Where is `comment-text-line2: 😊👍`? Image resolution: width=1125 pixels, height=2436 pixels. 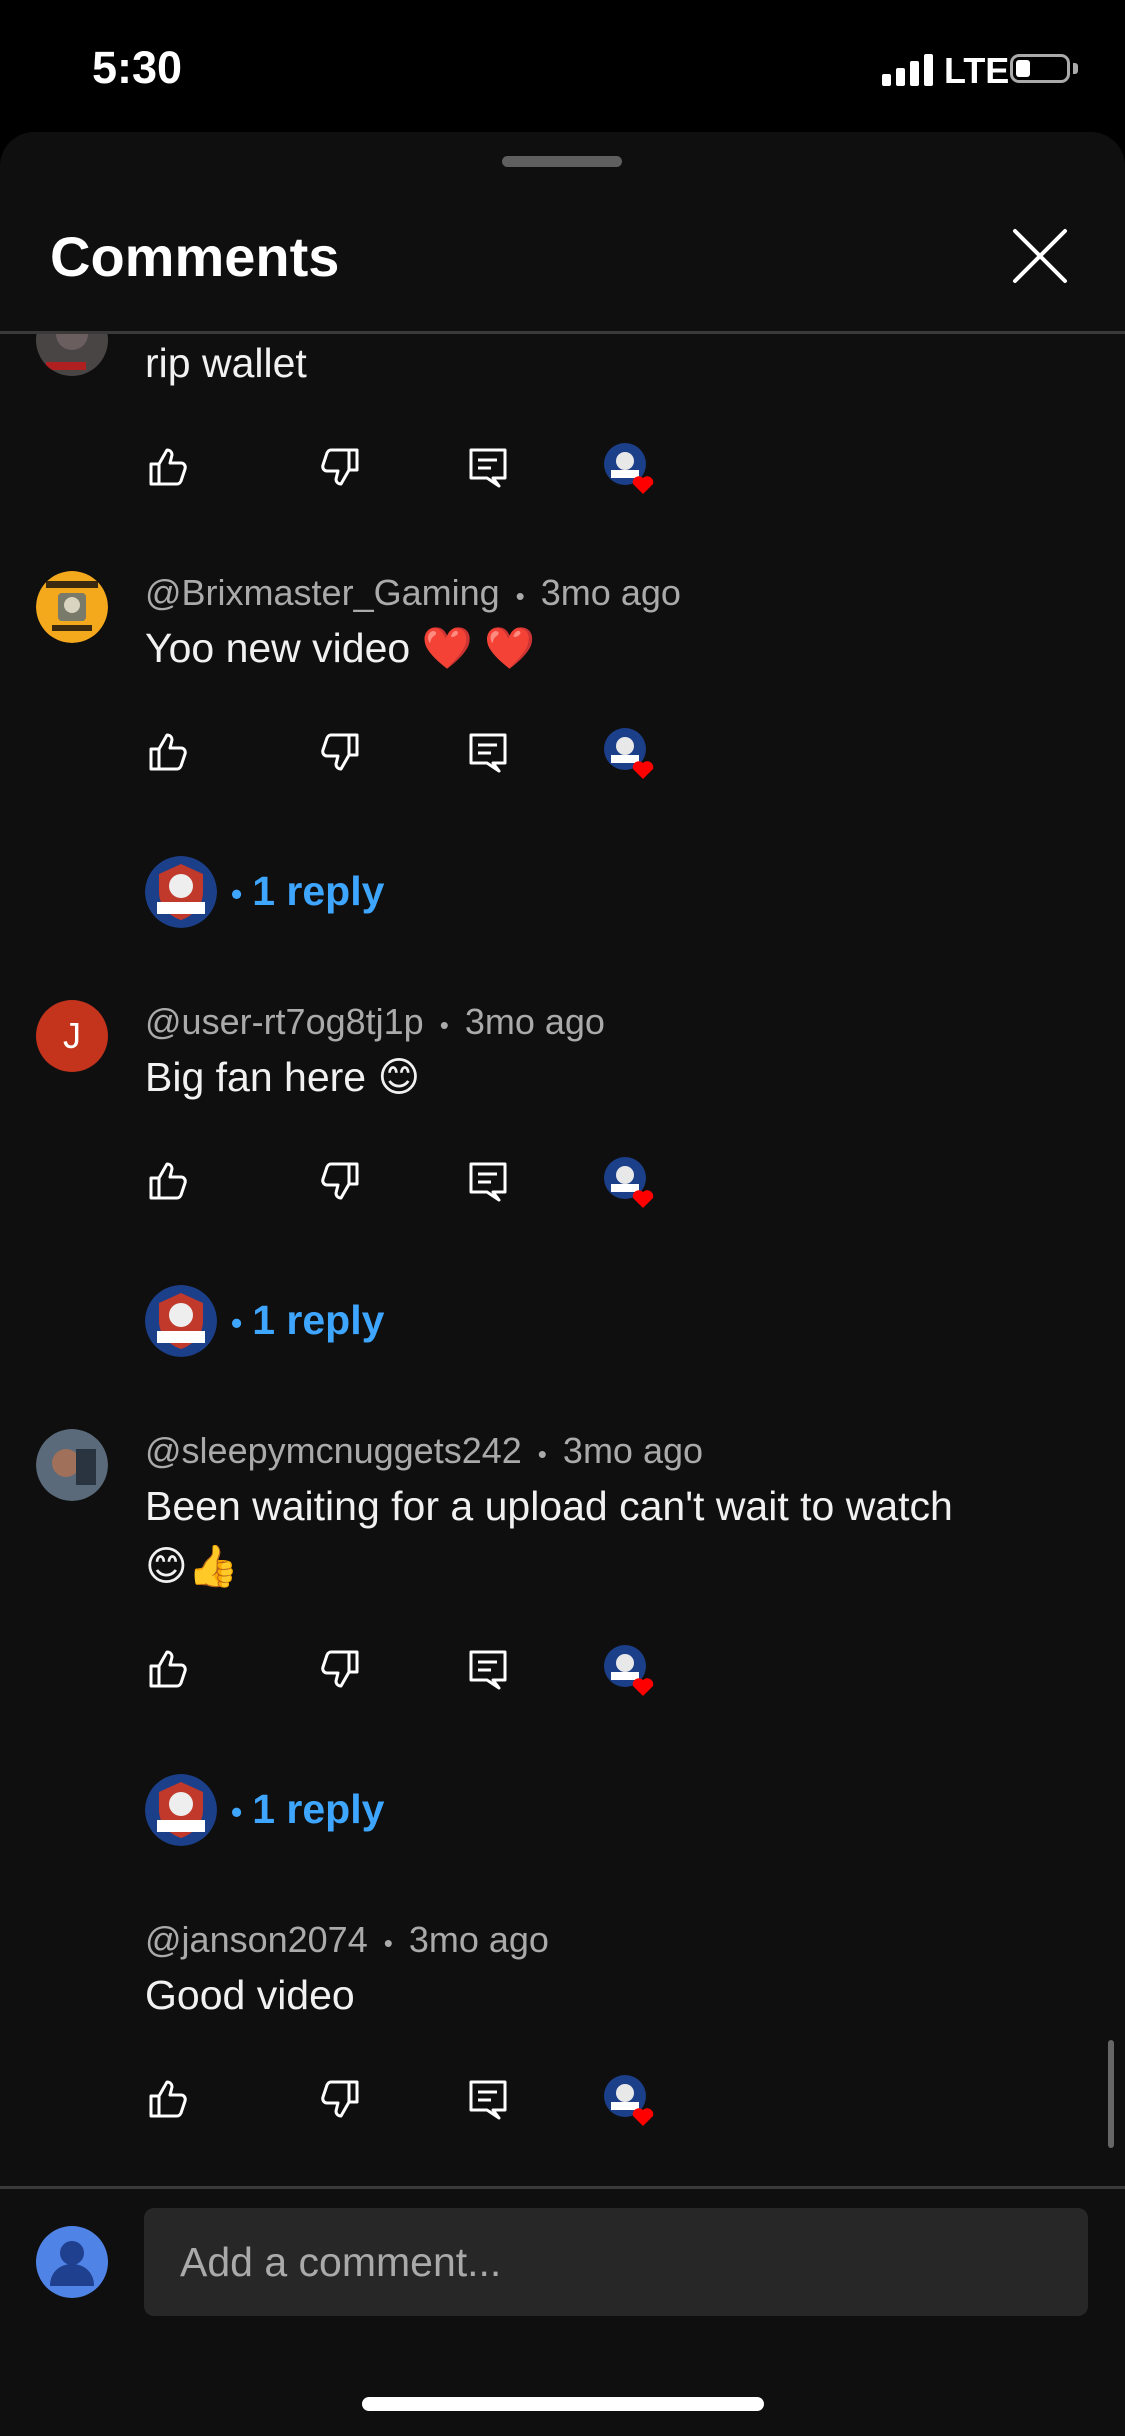
comment-text-line2: 😊👍 is located at coordinates (192, 1566).